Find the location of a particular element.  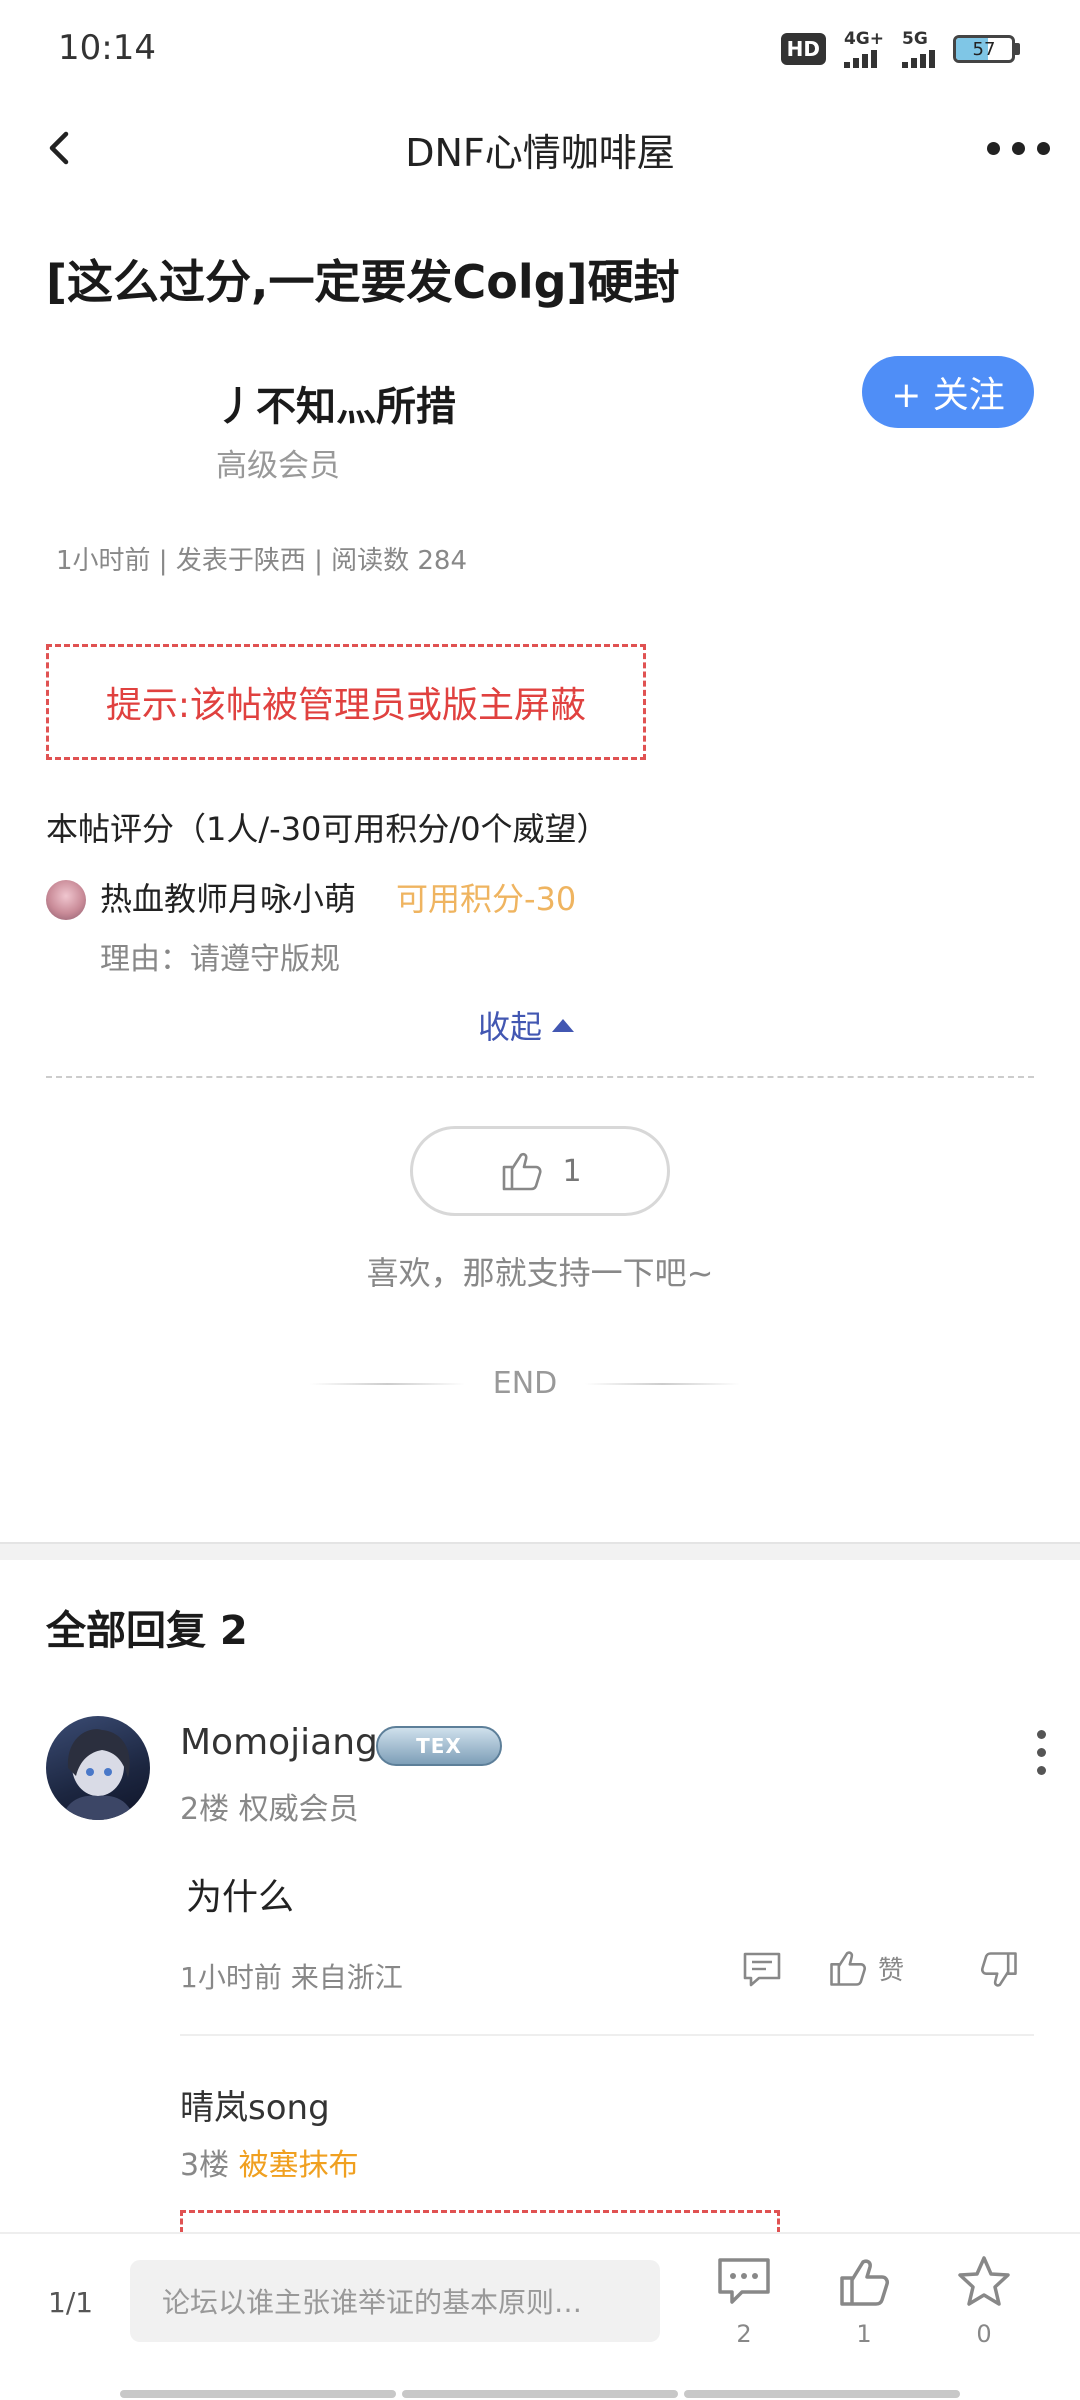

hd-icon: HD is located at coordinates (803, 49).